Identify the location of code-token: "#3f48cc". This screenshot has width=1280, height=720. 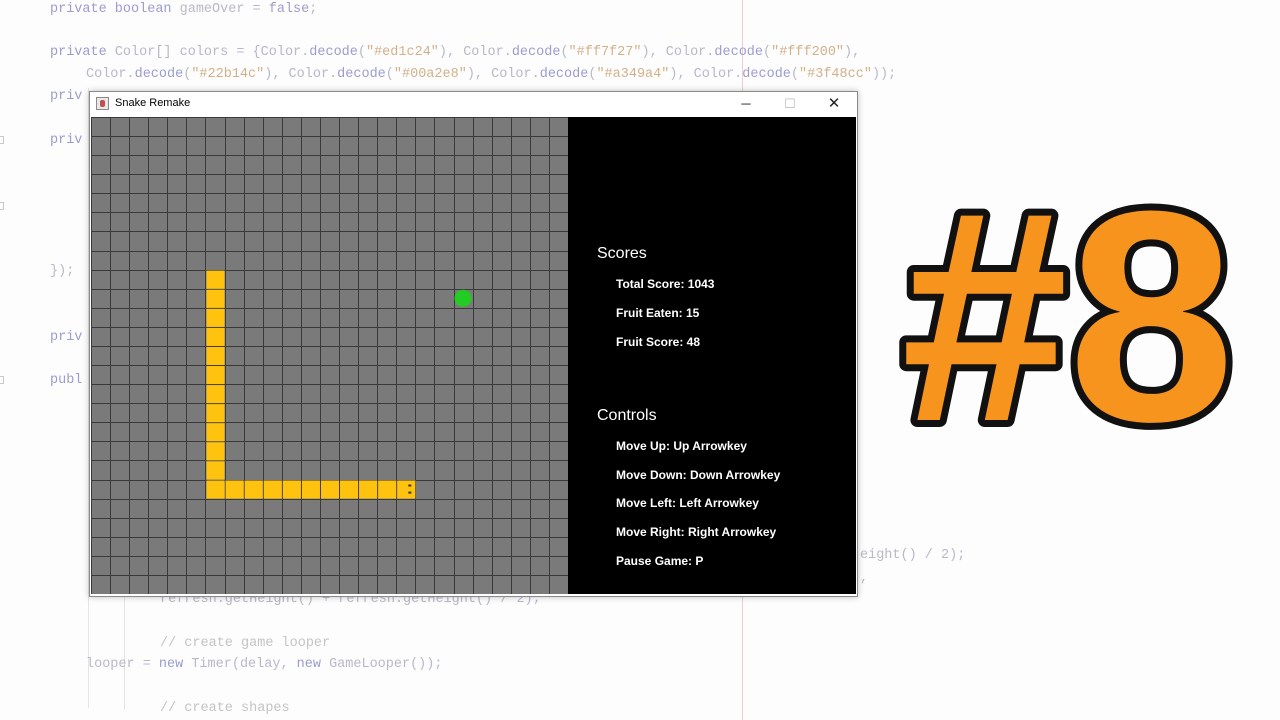
(835, 74).